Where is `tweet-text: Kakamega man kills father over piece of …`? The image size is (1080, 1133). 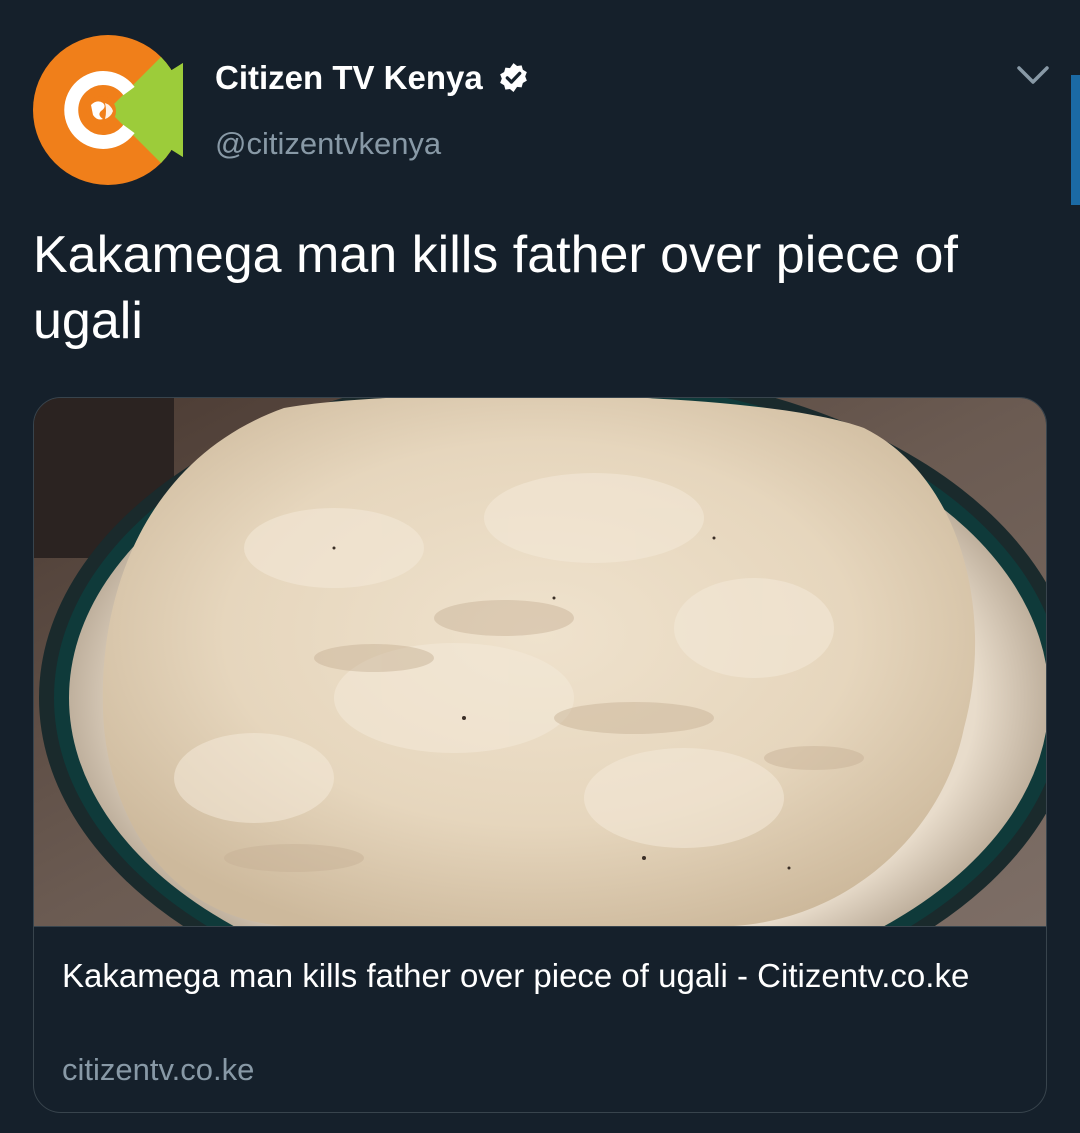
tweet-text: Kakamega man kills father over piece of … is located at coordinates (495, 288).